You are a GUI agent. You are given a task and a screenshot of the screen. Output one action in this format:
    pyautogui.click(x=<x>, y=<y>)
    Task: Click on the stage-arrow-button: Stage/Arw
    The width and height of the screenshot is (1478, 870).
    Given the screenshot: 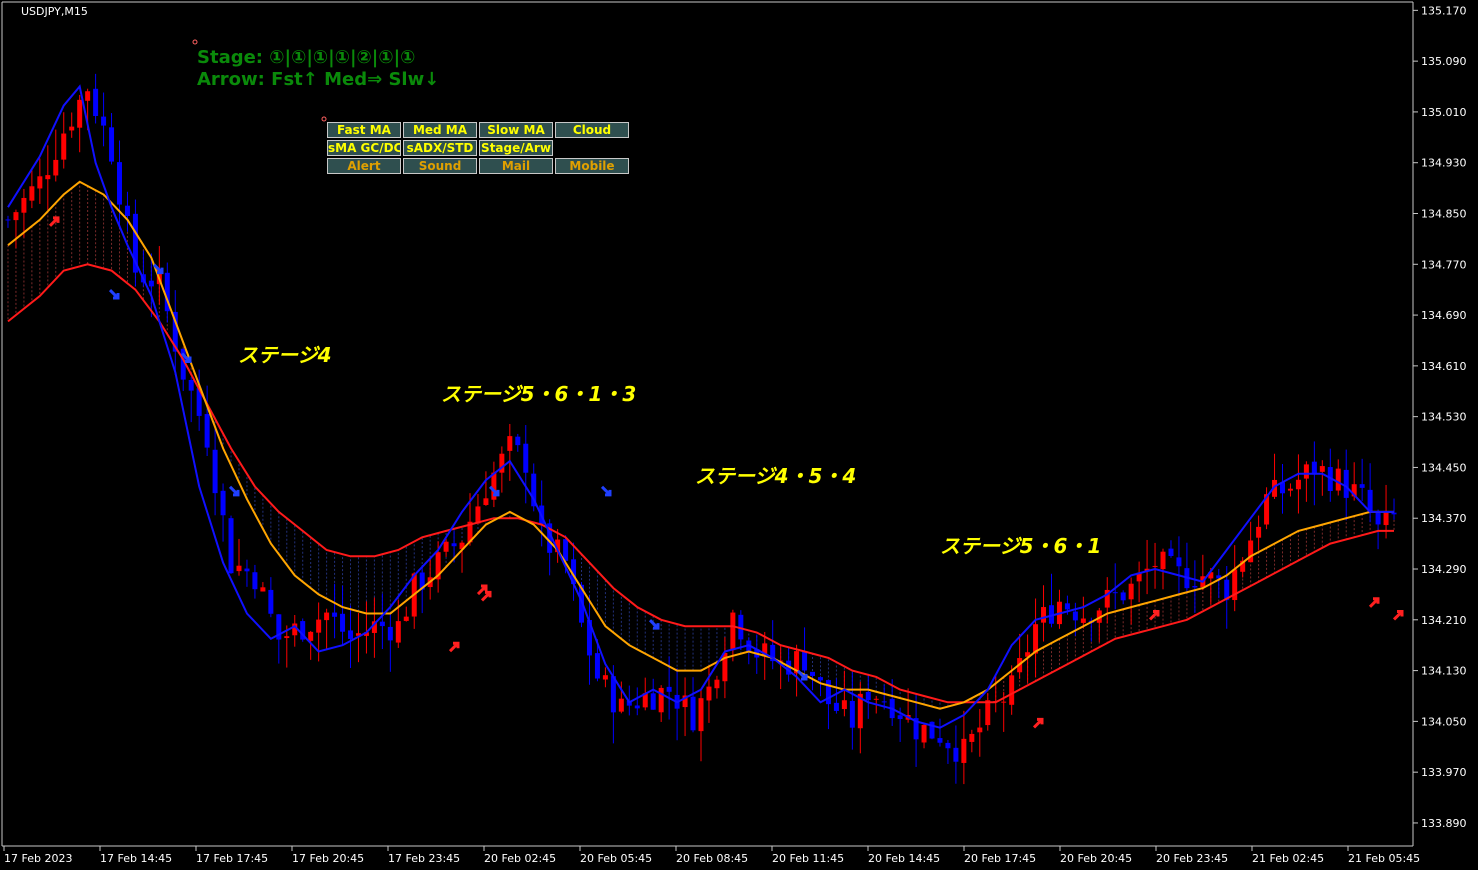 What is the action you would take?
    pyautogui.click(x=516, y=148)
    